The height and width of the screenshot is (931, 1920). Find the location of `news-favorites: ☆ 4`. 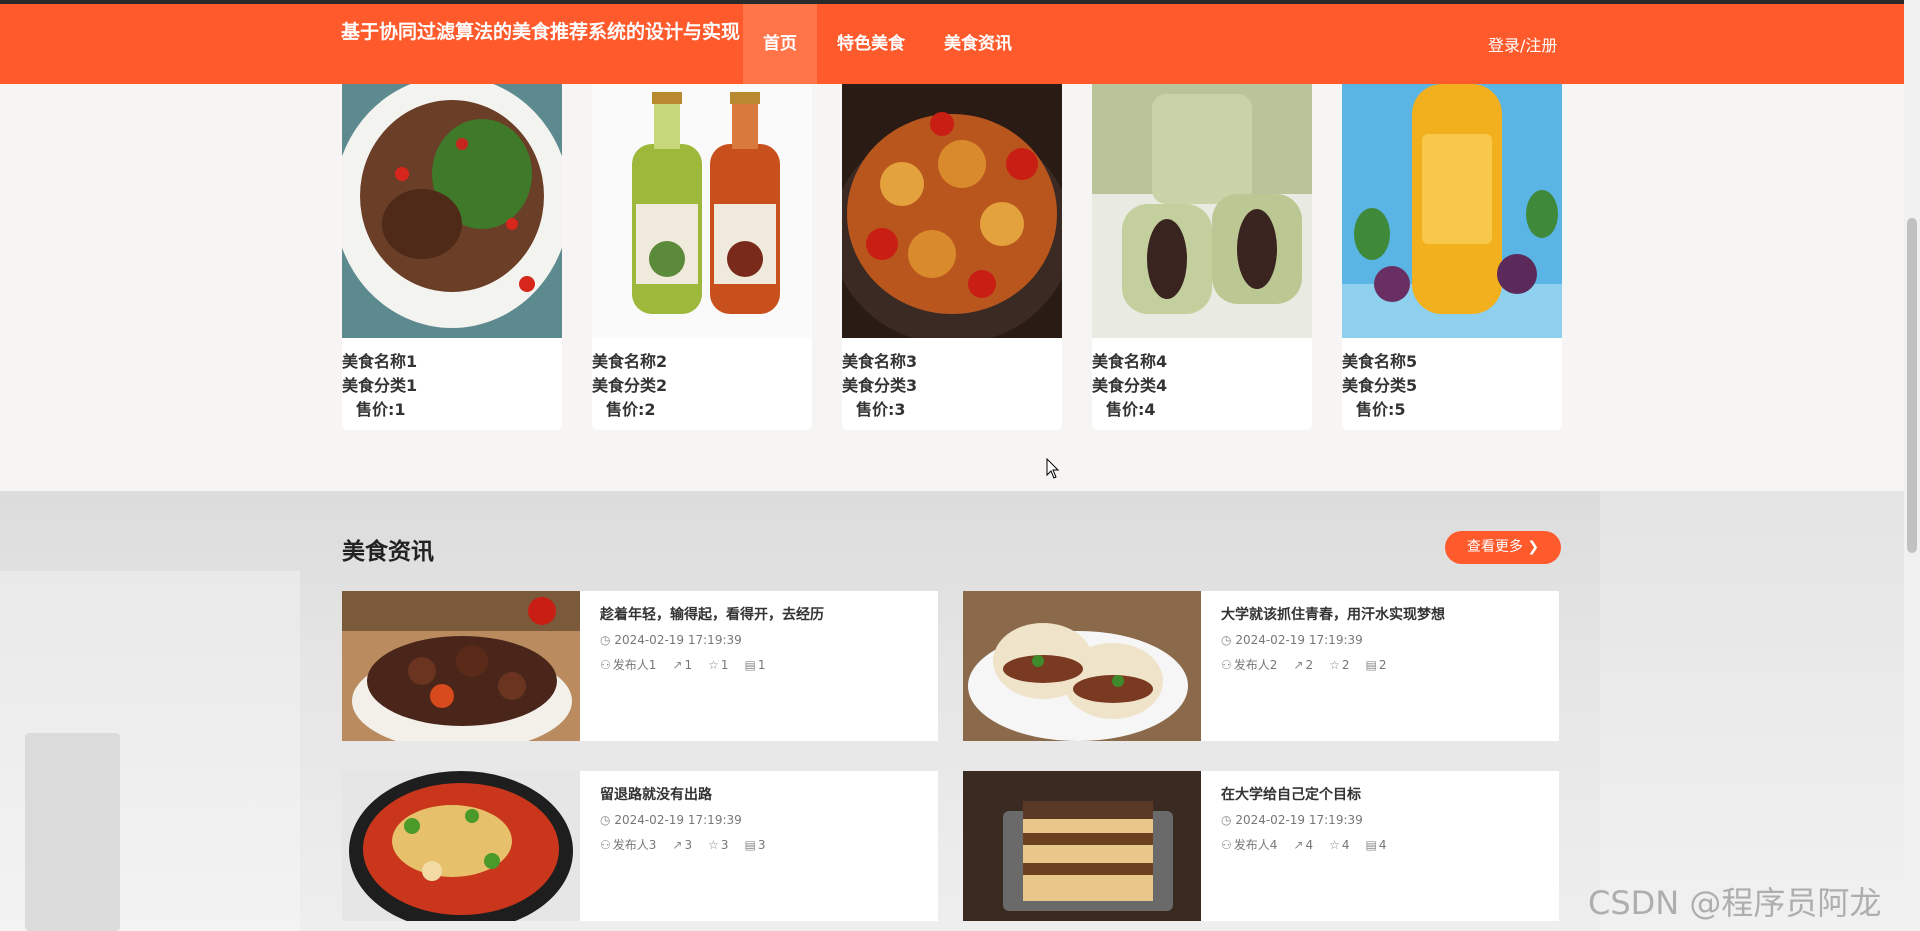

news-favorites: ☆ 4 is located at coordinates (1339, 845).